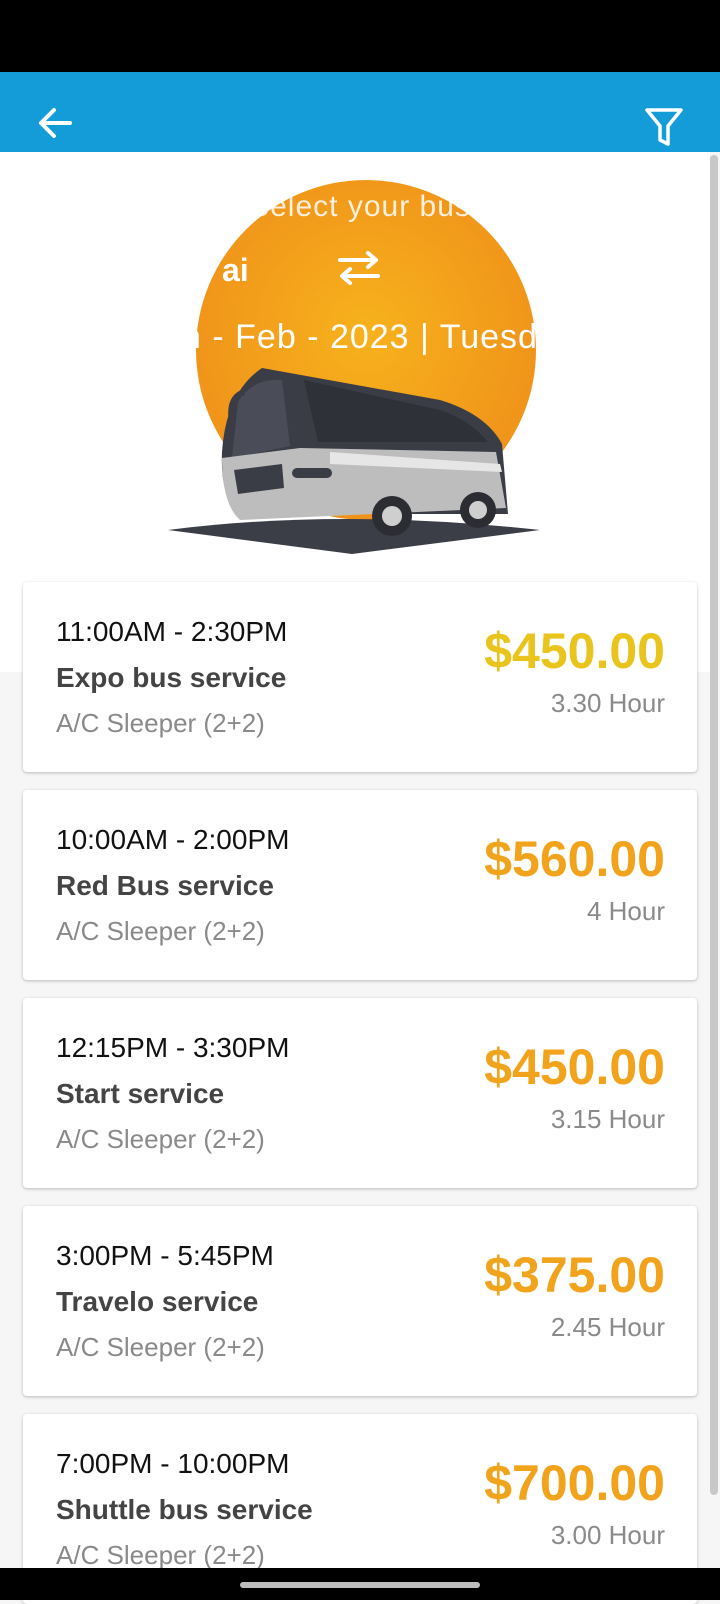 The width and height of the screenshot is (720, 1604). Describe the element at coordinates (360, 206) in the screenshot. I see `journey-subtitle: Select your bus` at that location.